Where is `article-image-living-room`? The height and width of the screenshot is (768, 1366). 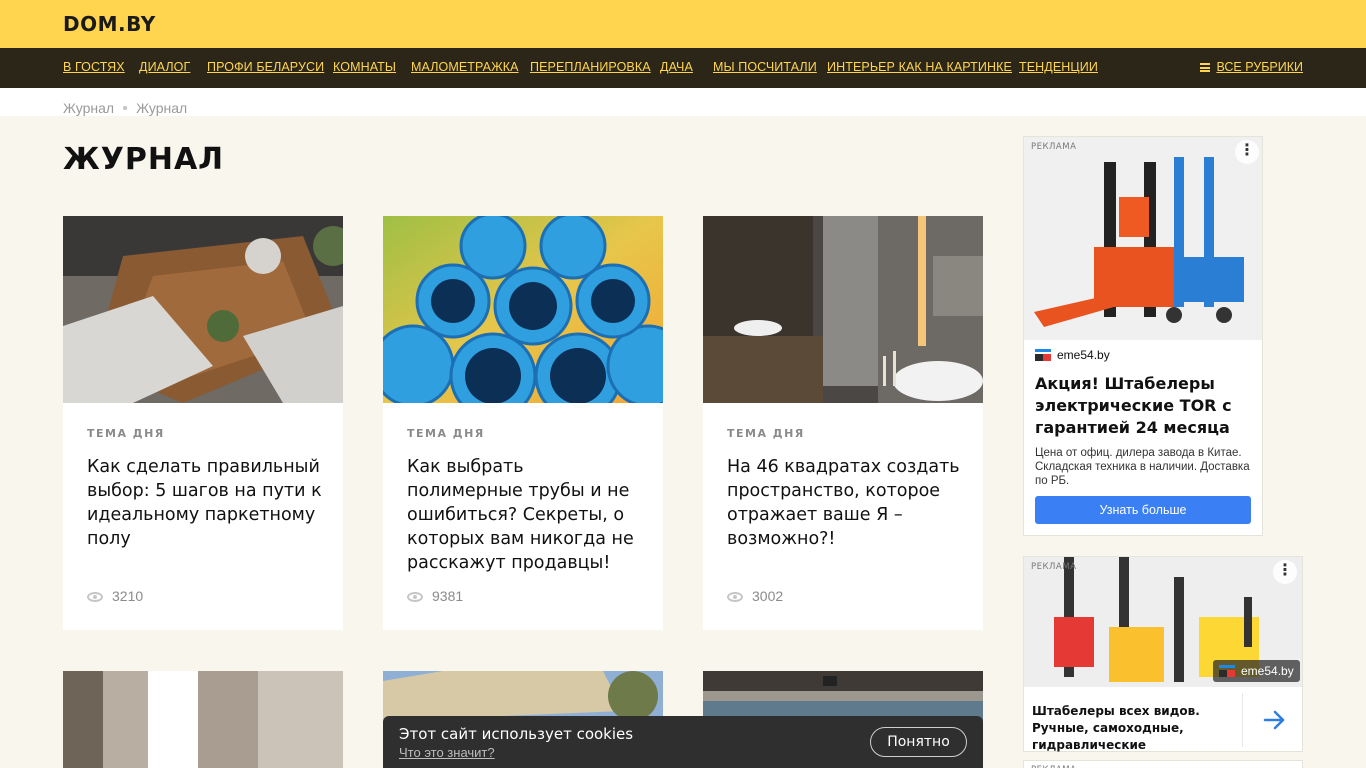
article-image-living-room is located at coordinates (203, 309).